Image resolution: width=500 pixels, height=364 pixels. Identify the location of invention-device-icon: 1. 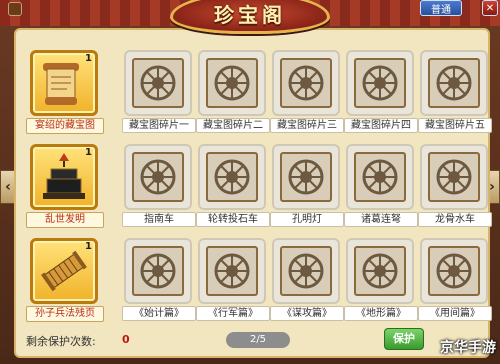
(64, 177).